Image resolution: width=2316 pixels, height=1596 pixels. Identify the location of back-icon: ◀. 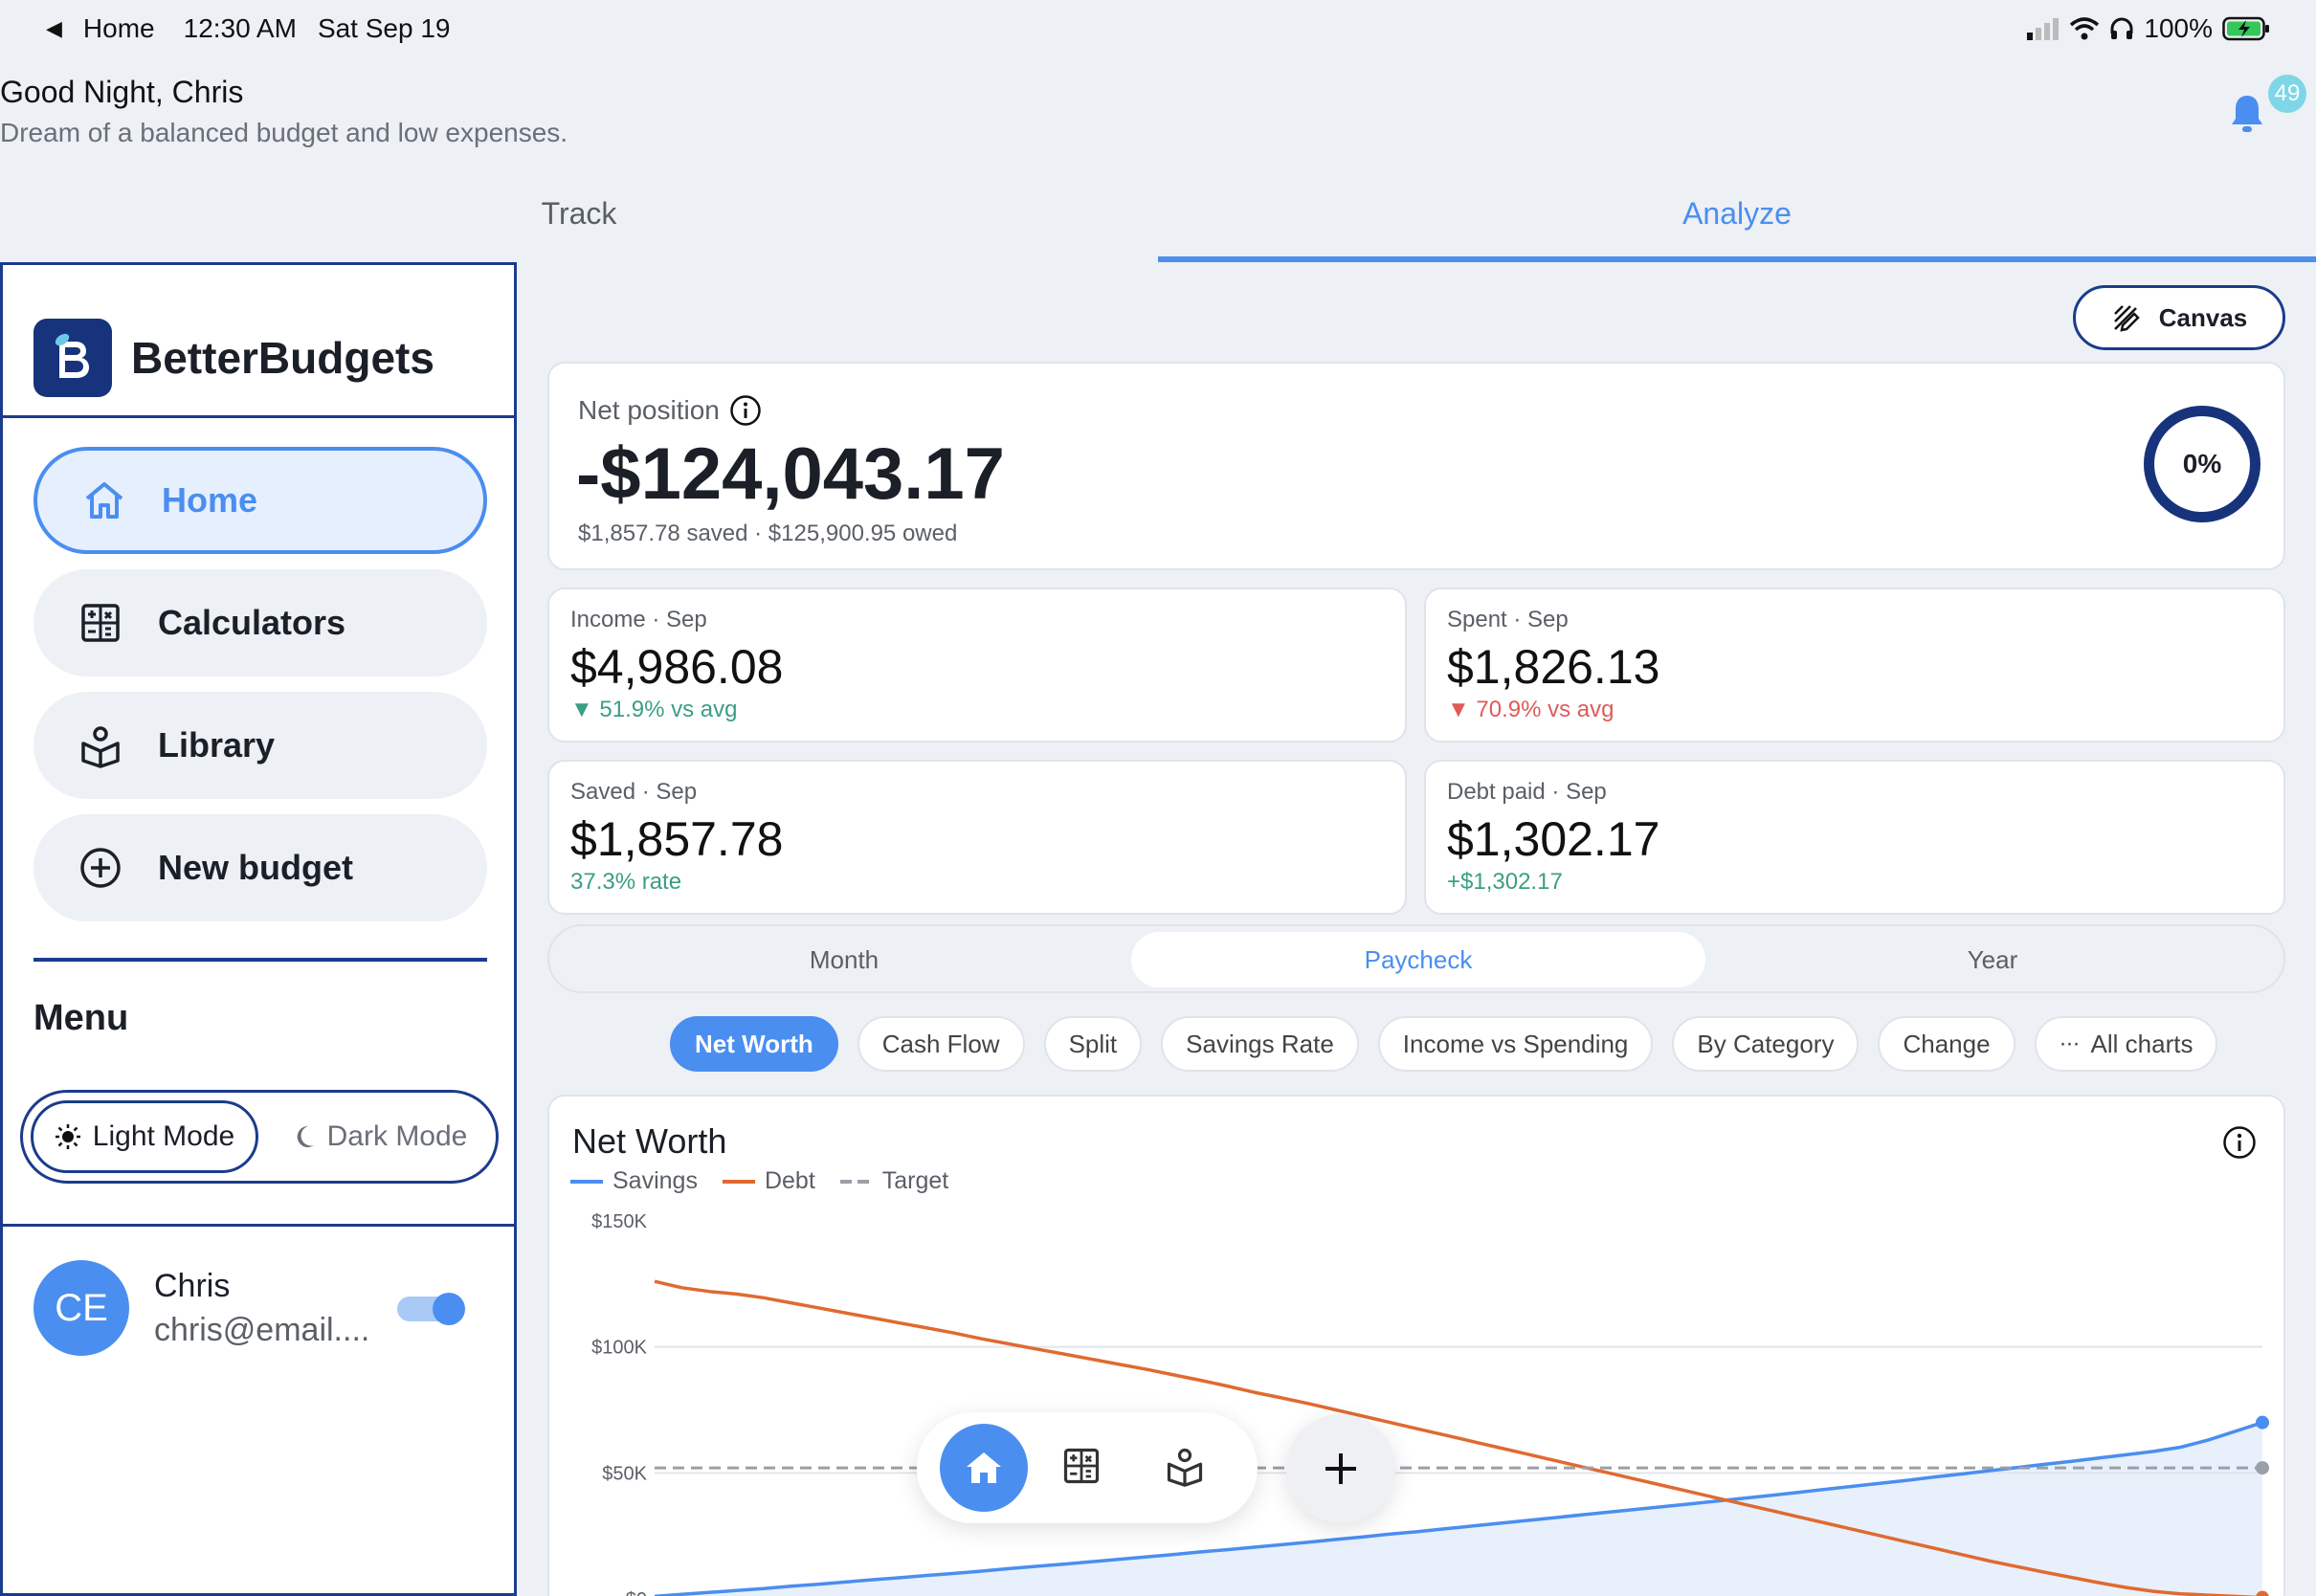
(54, 29).